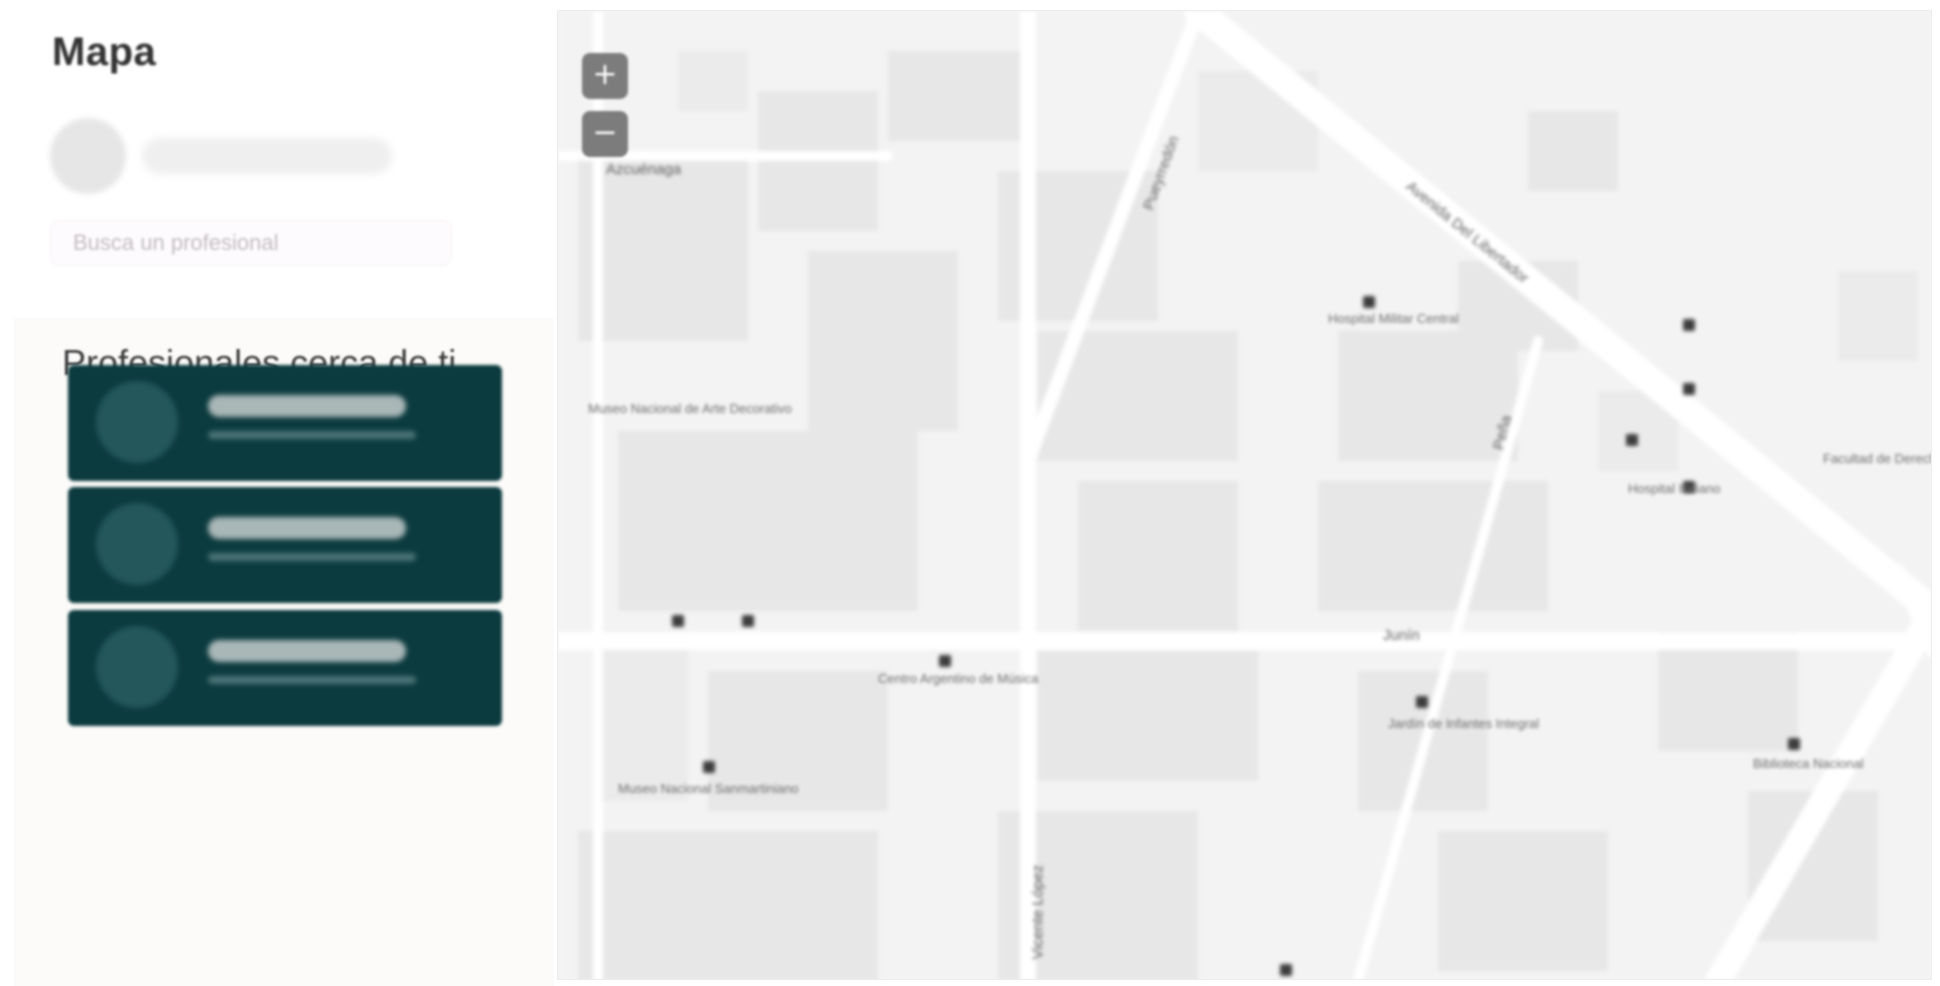 Image resolution: width=1940 pixels, height=986 pixels. What do you see at coordinates (1674, 488) in the screenshot?
I see `poi-label: Hospital Italiano` at bounding box center [1674, 488].